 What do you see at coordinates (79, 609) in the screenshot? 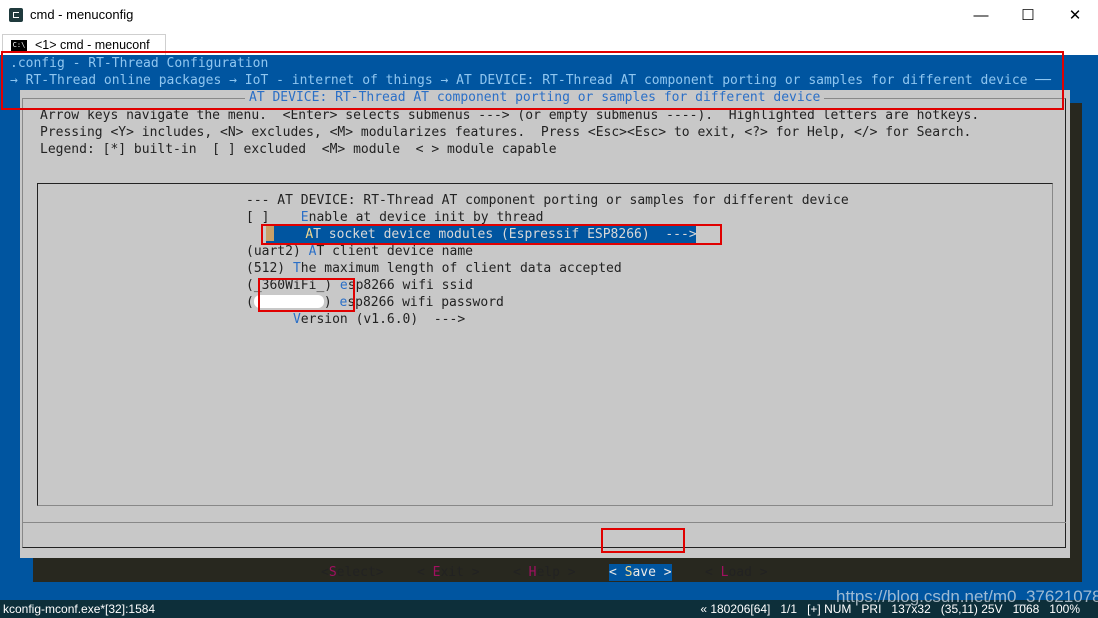
I see `process-info: kconfig-mconf.exe*[32]:1584` at bounding box center [79, 609].